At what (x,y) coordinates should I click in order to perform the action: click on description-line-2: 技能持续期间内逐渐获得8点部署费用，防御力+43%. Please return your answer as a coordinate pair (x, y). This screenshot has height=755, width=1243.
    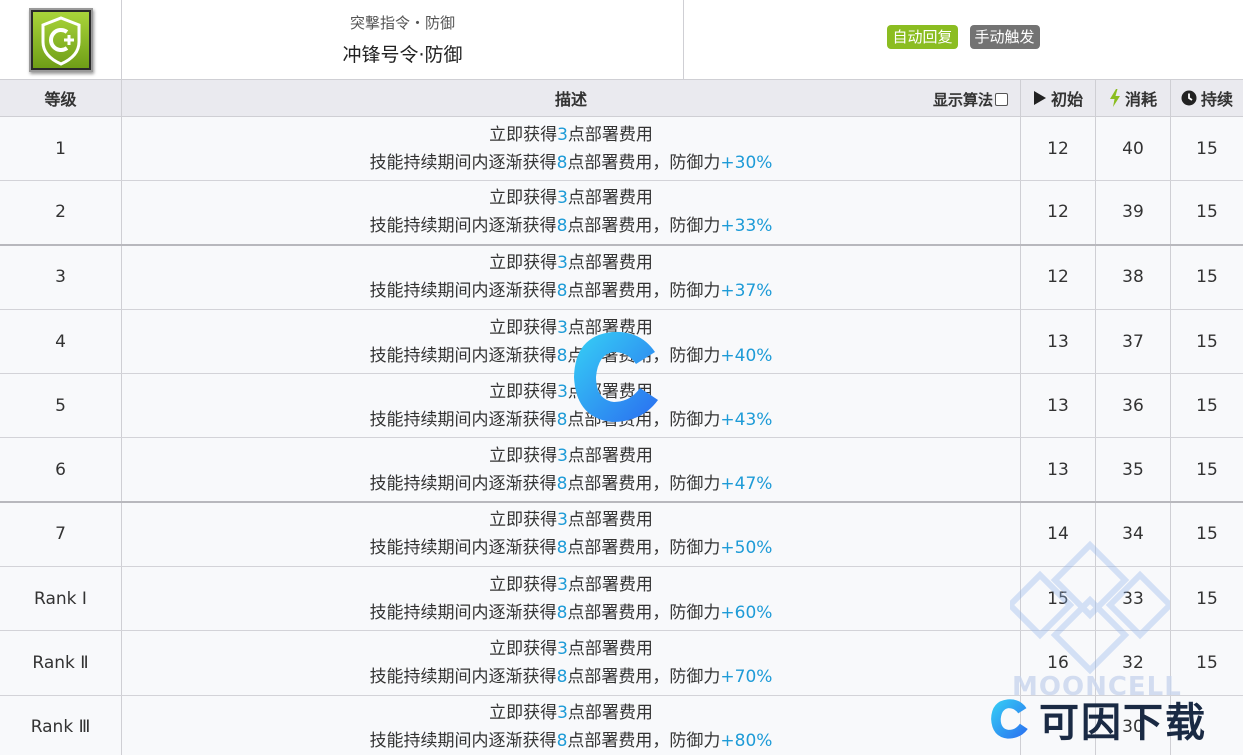
    Looking at the image, I should click on (571, 420).